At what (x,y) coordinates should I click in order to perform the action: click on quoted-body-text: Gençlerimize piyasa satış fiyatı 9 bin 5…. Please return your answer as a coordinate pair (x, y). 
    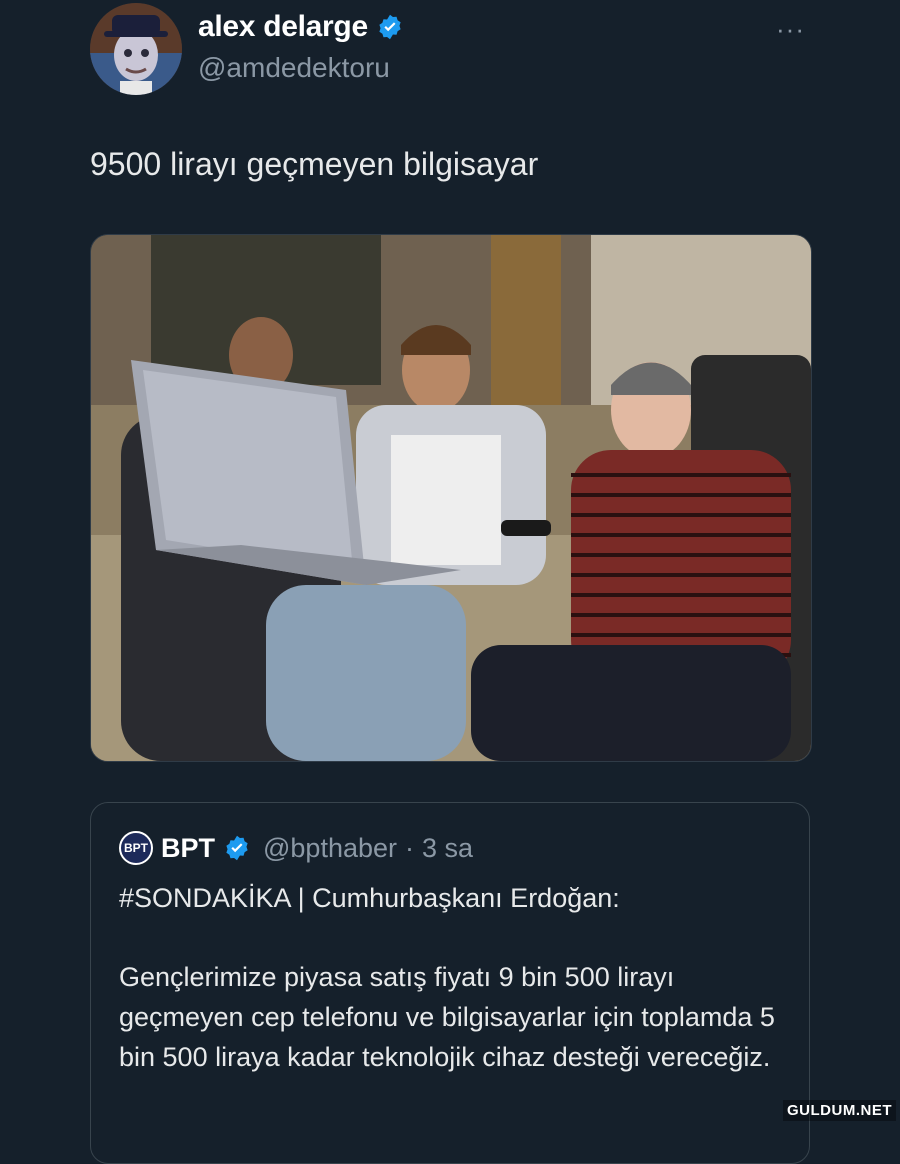
    Looking at the image, I should click on (447, 1017).